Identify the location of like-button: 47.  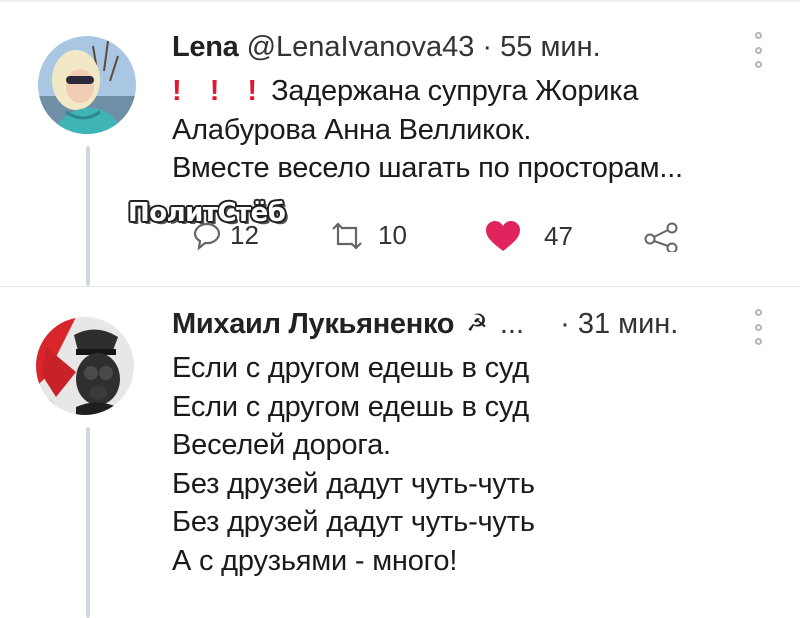
(528, 236).